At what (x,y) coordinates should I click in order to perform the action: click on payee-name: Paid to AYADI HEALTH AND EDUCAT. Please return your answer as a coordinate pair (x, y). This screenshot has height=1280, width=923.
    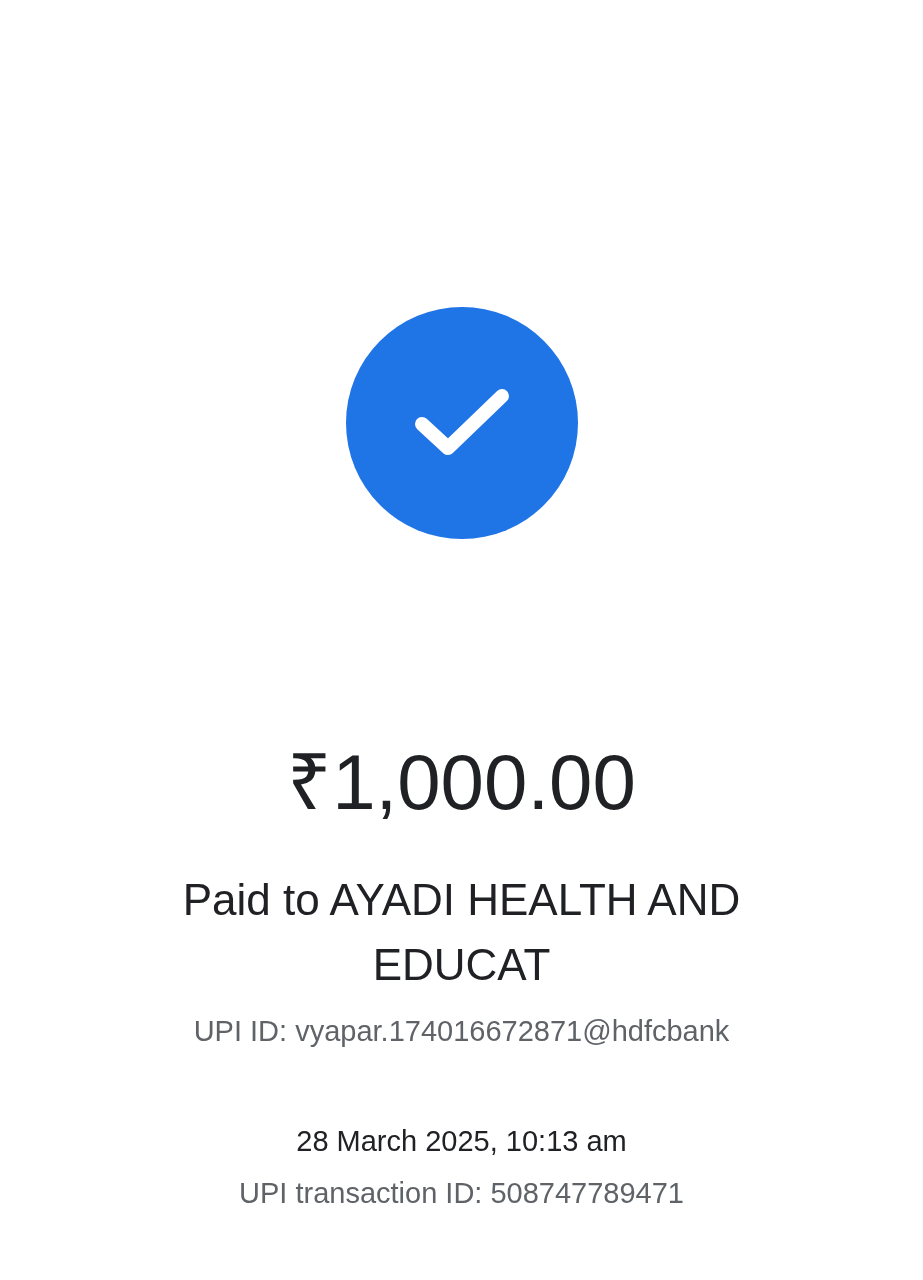
    Looking at the image, I should click on (461, 932).